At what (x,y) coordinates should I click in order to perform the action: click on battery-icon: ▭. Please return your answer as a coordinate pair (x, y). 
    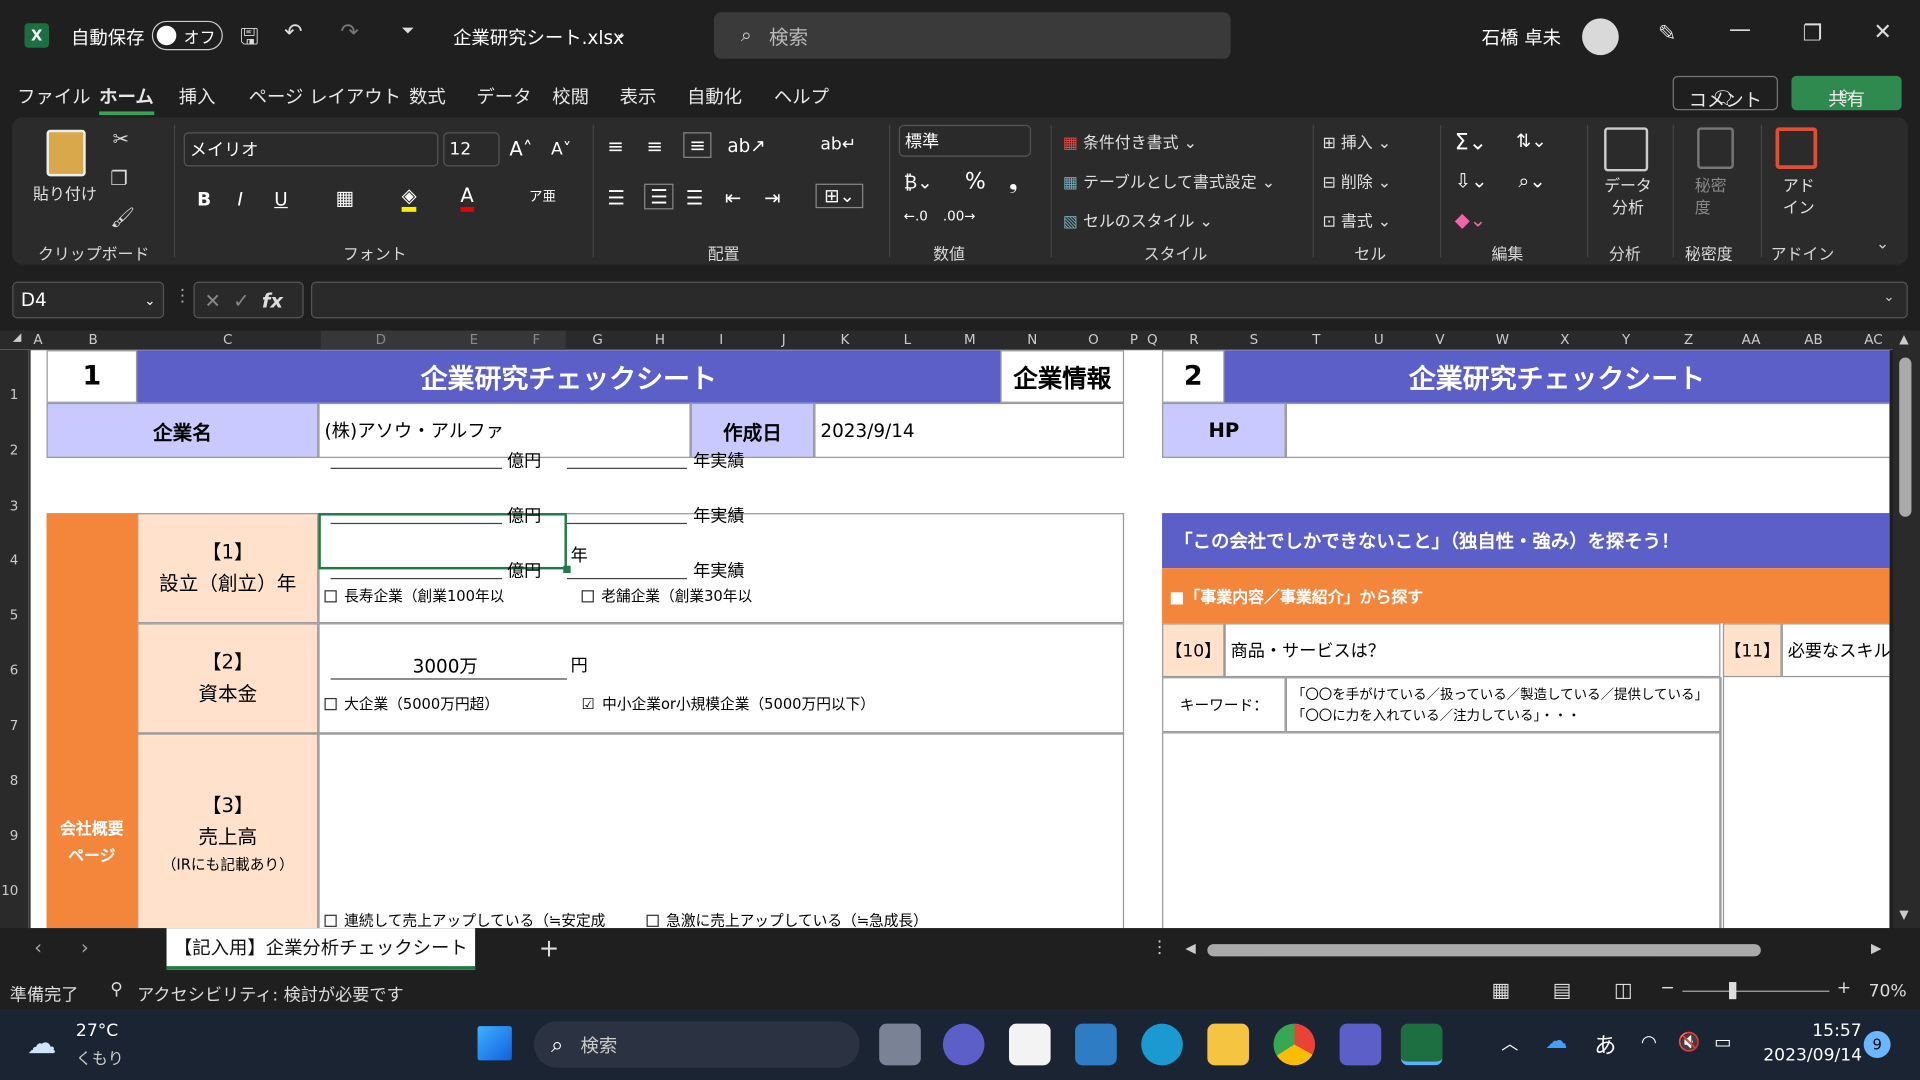
    Looking at the image, I should click on (1722, 1042).